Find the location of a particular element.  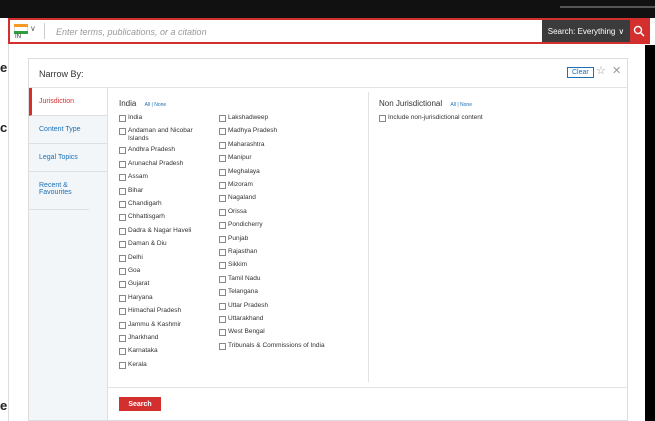

close-icon: ✕ is located at coordinates (616, 70).